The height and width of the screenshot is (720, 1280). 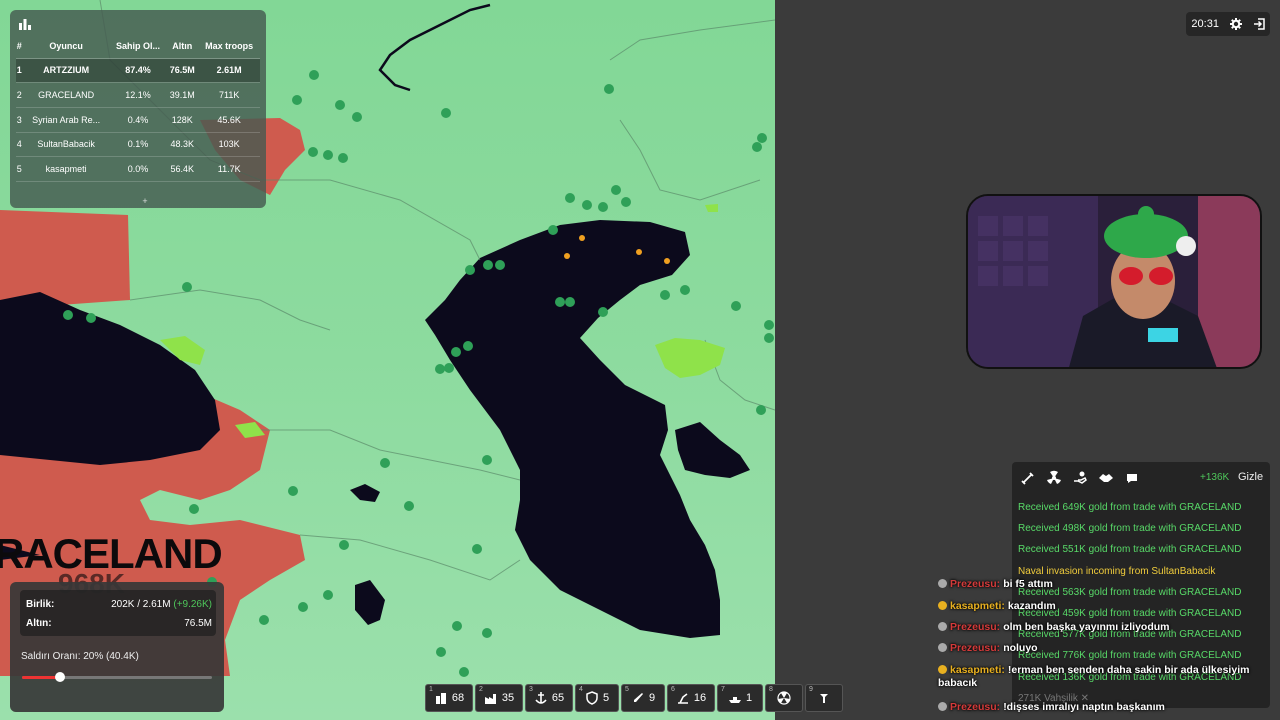 What do you see at coordinates (1235, 24) in the screenshot?
I see `gear-icon` at bounding box center [1235, 24].